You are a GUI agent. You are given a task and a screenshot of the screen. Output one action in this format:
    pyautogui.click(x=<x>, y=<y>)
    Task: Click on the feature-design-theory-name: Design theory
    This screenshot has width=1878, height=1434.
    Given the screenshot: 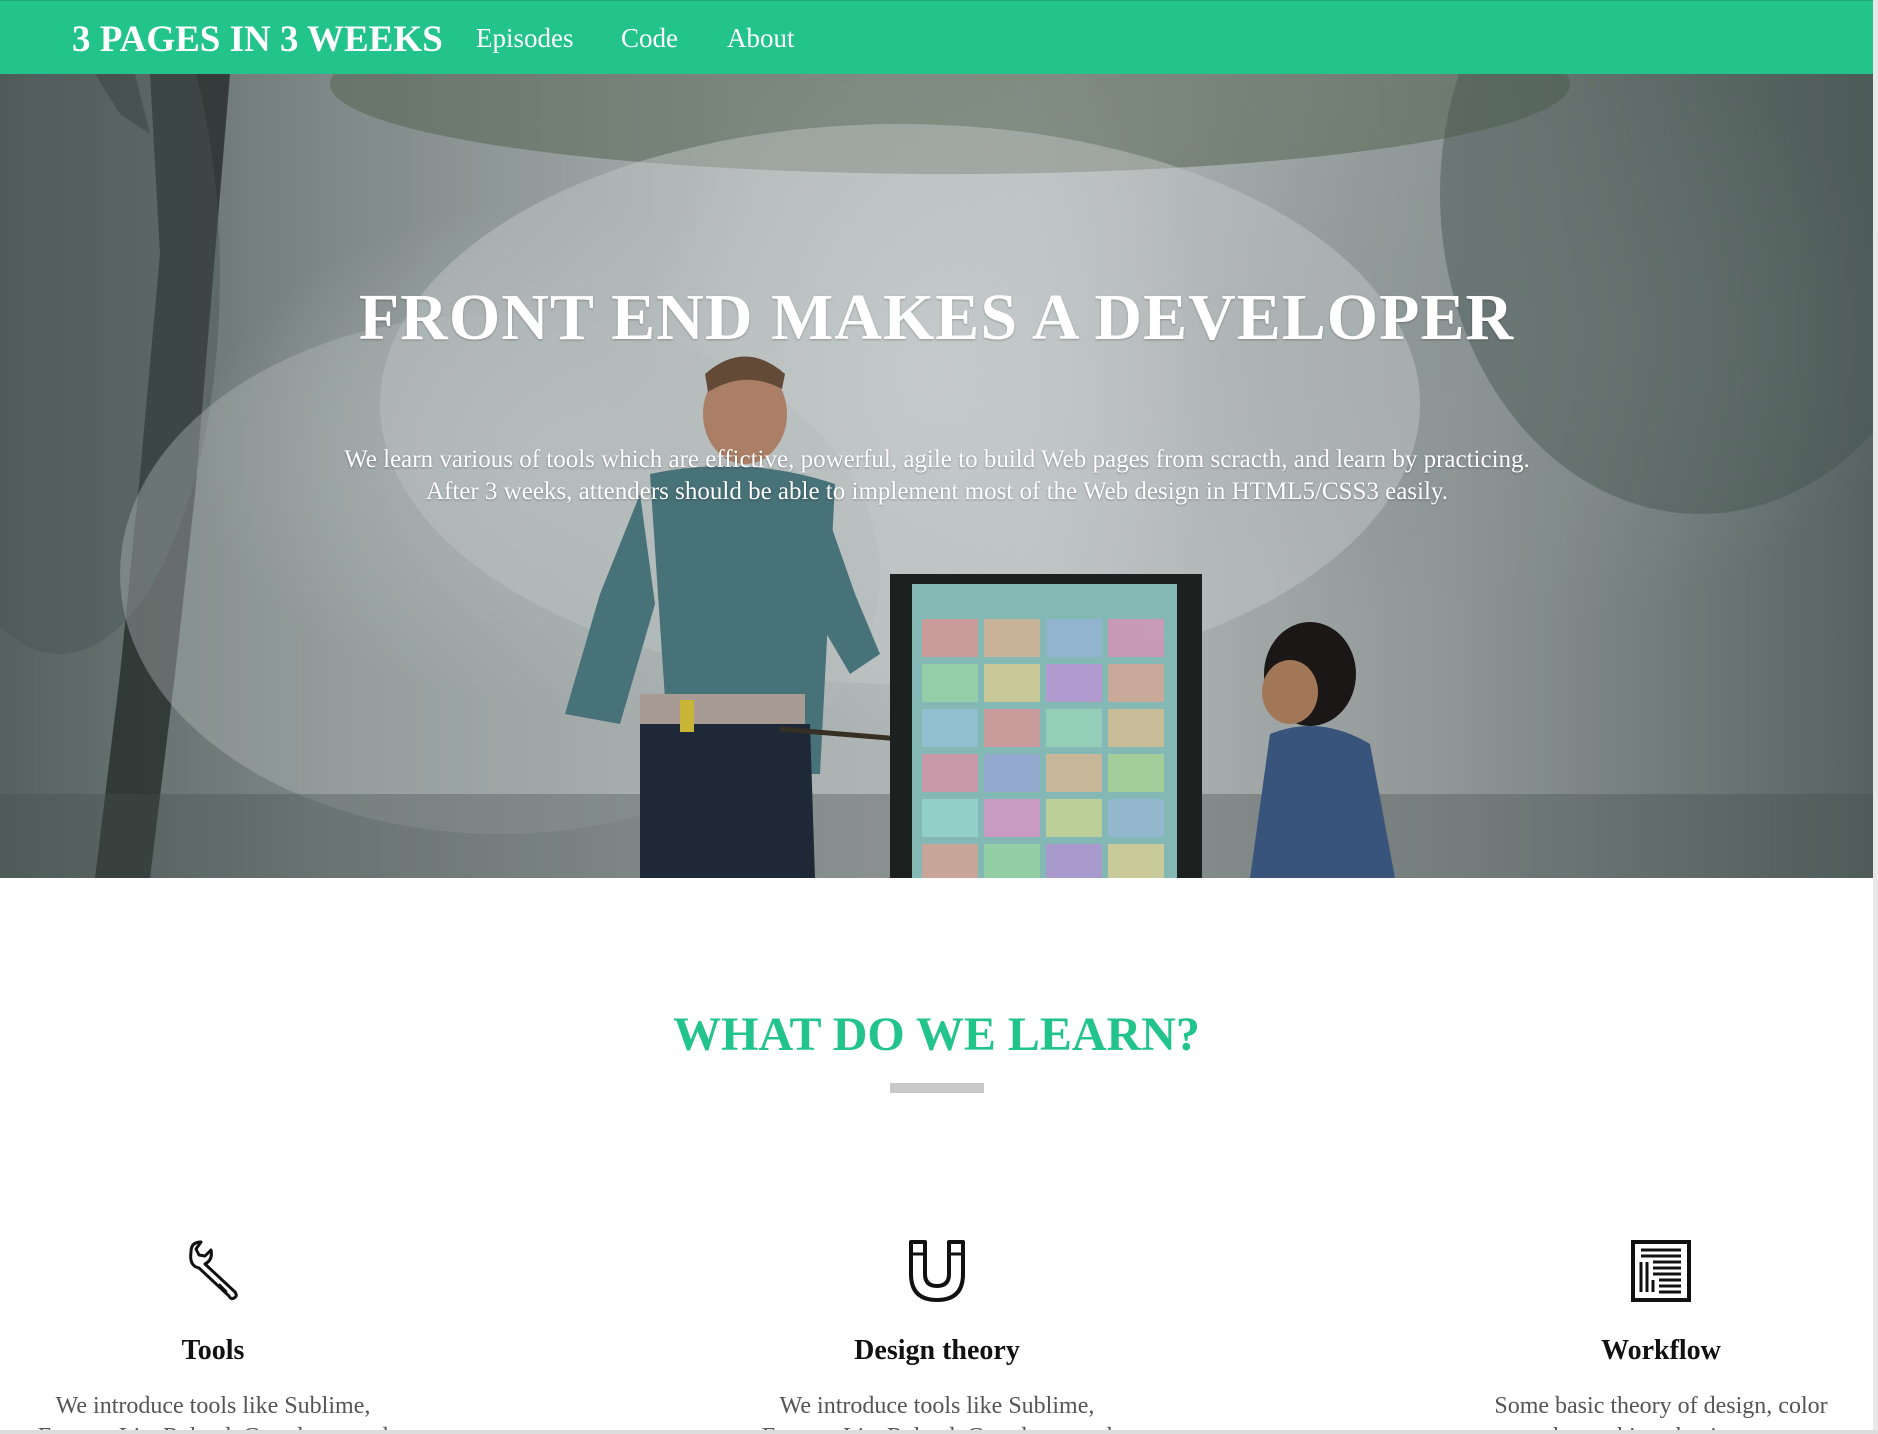 What is the action you would take?
    pyautogui.click(x=937, y=1350)
    